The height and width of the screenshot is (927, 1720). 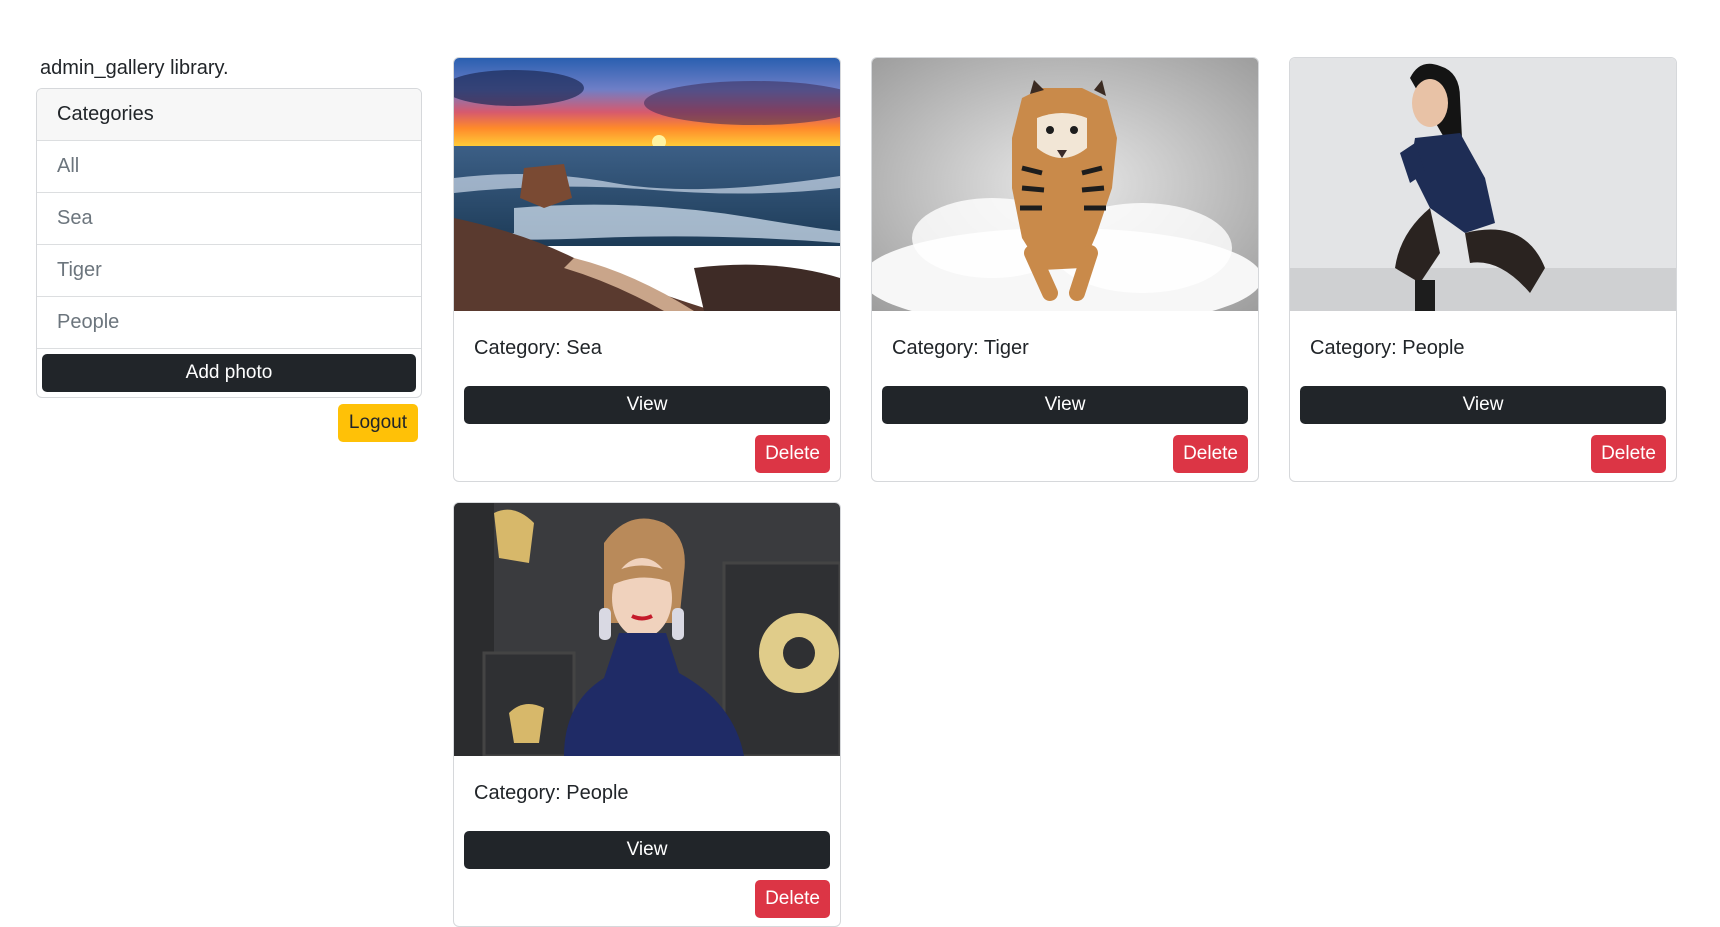 I want to click on category-item-people: People, so click(x=229, y=323).